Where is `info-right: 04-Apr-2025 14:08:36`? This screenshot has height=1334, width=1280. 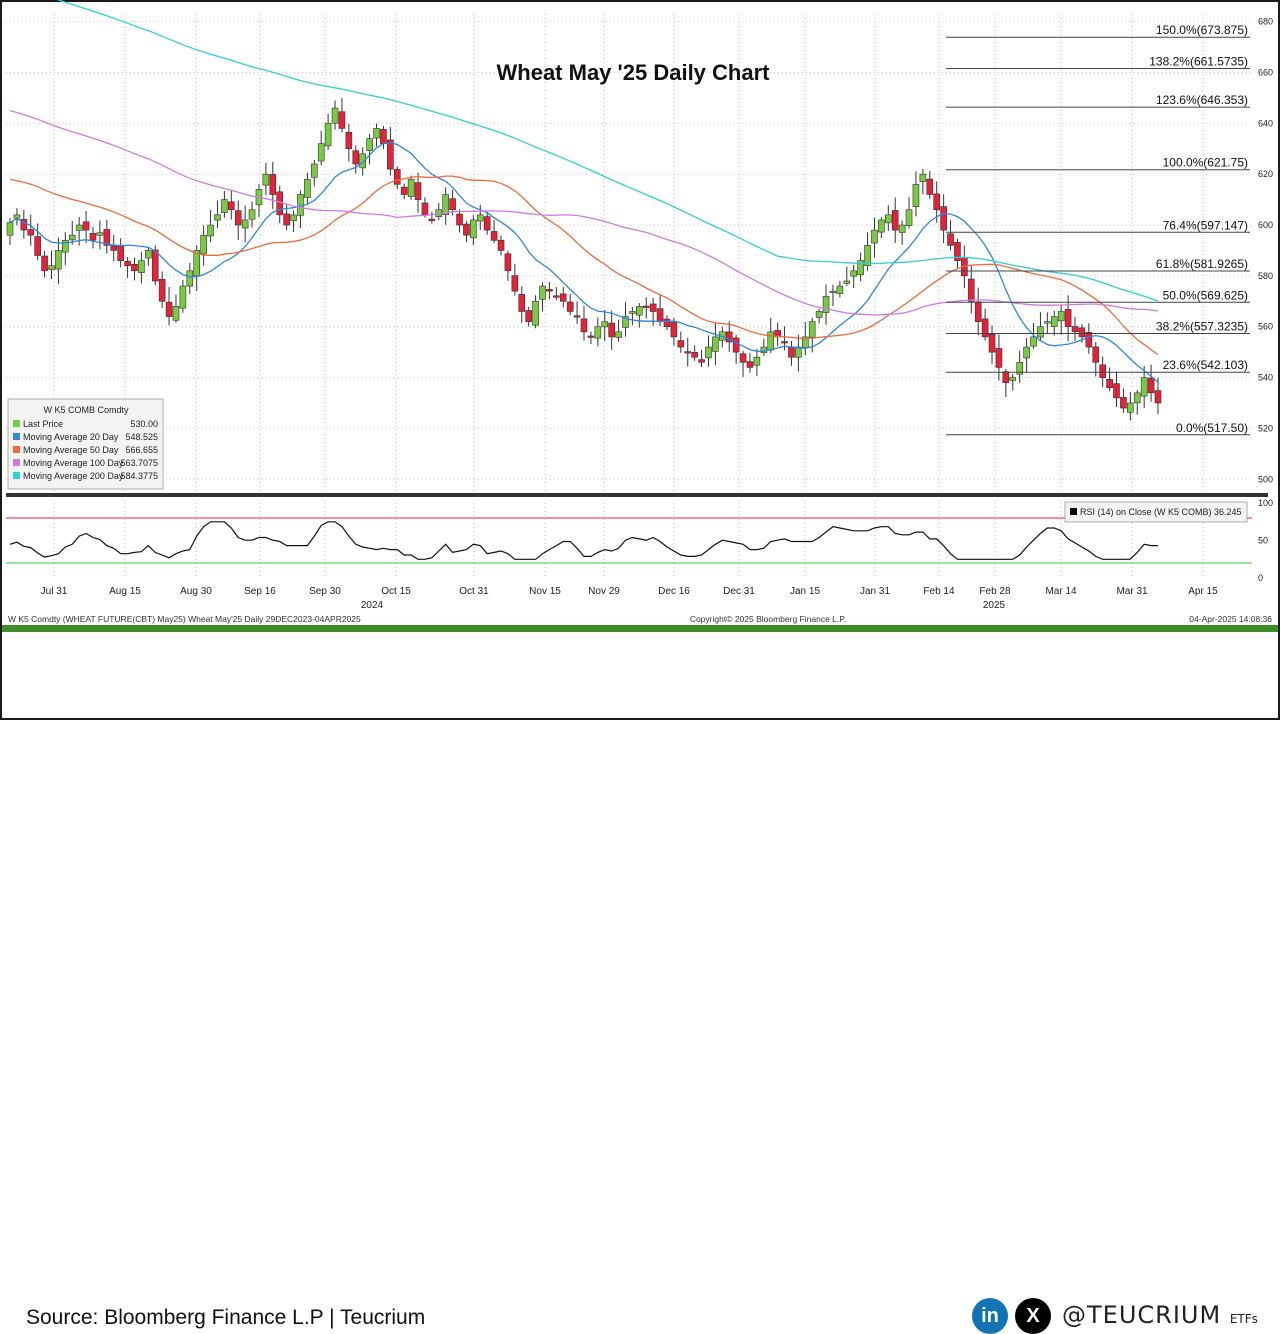 info-right: 04-Apr-2025 14:08:36 is located at coordinates (1230, 619).